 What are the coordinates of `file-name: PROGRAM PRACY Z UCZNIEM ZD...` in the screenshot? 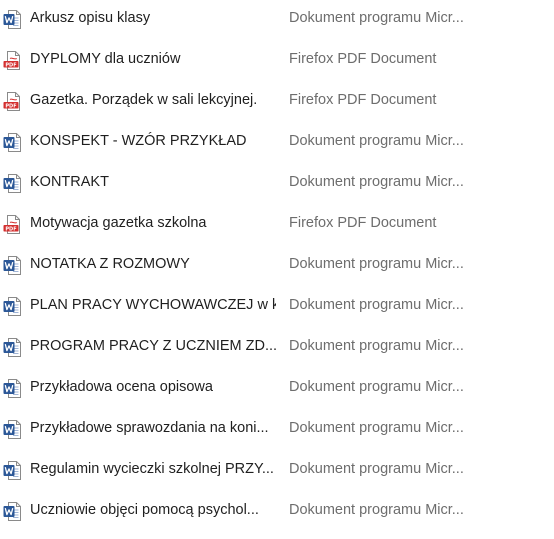 It's located at (153, 346).